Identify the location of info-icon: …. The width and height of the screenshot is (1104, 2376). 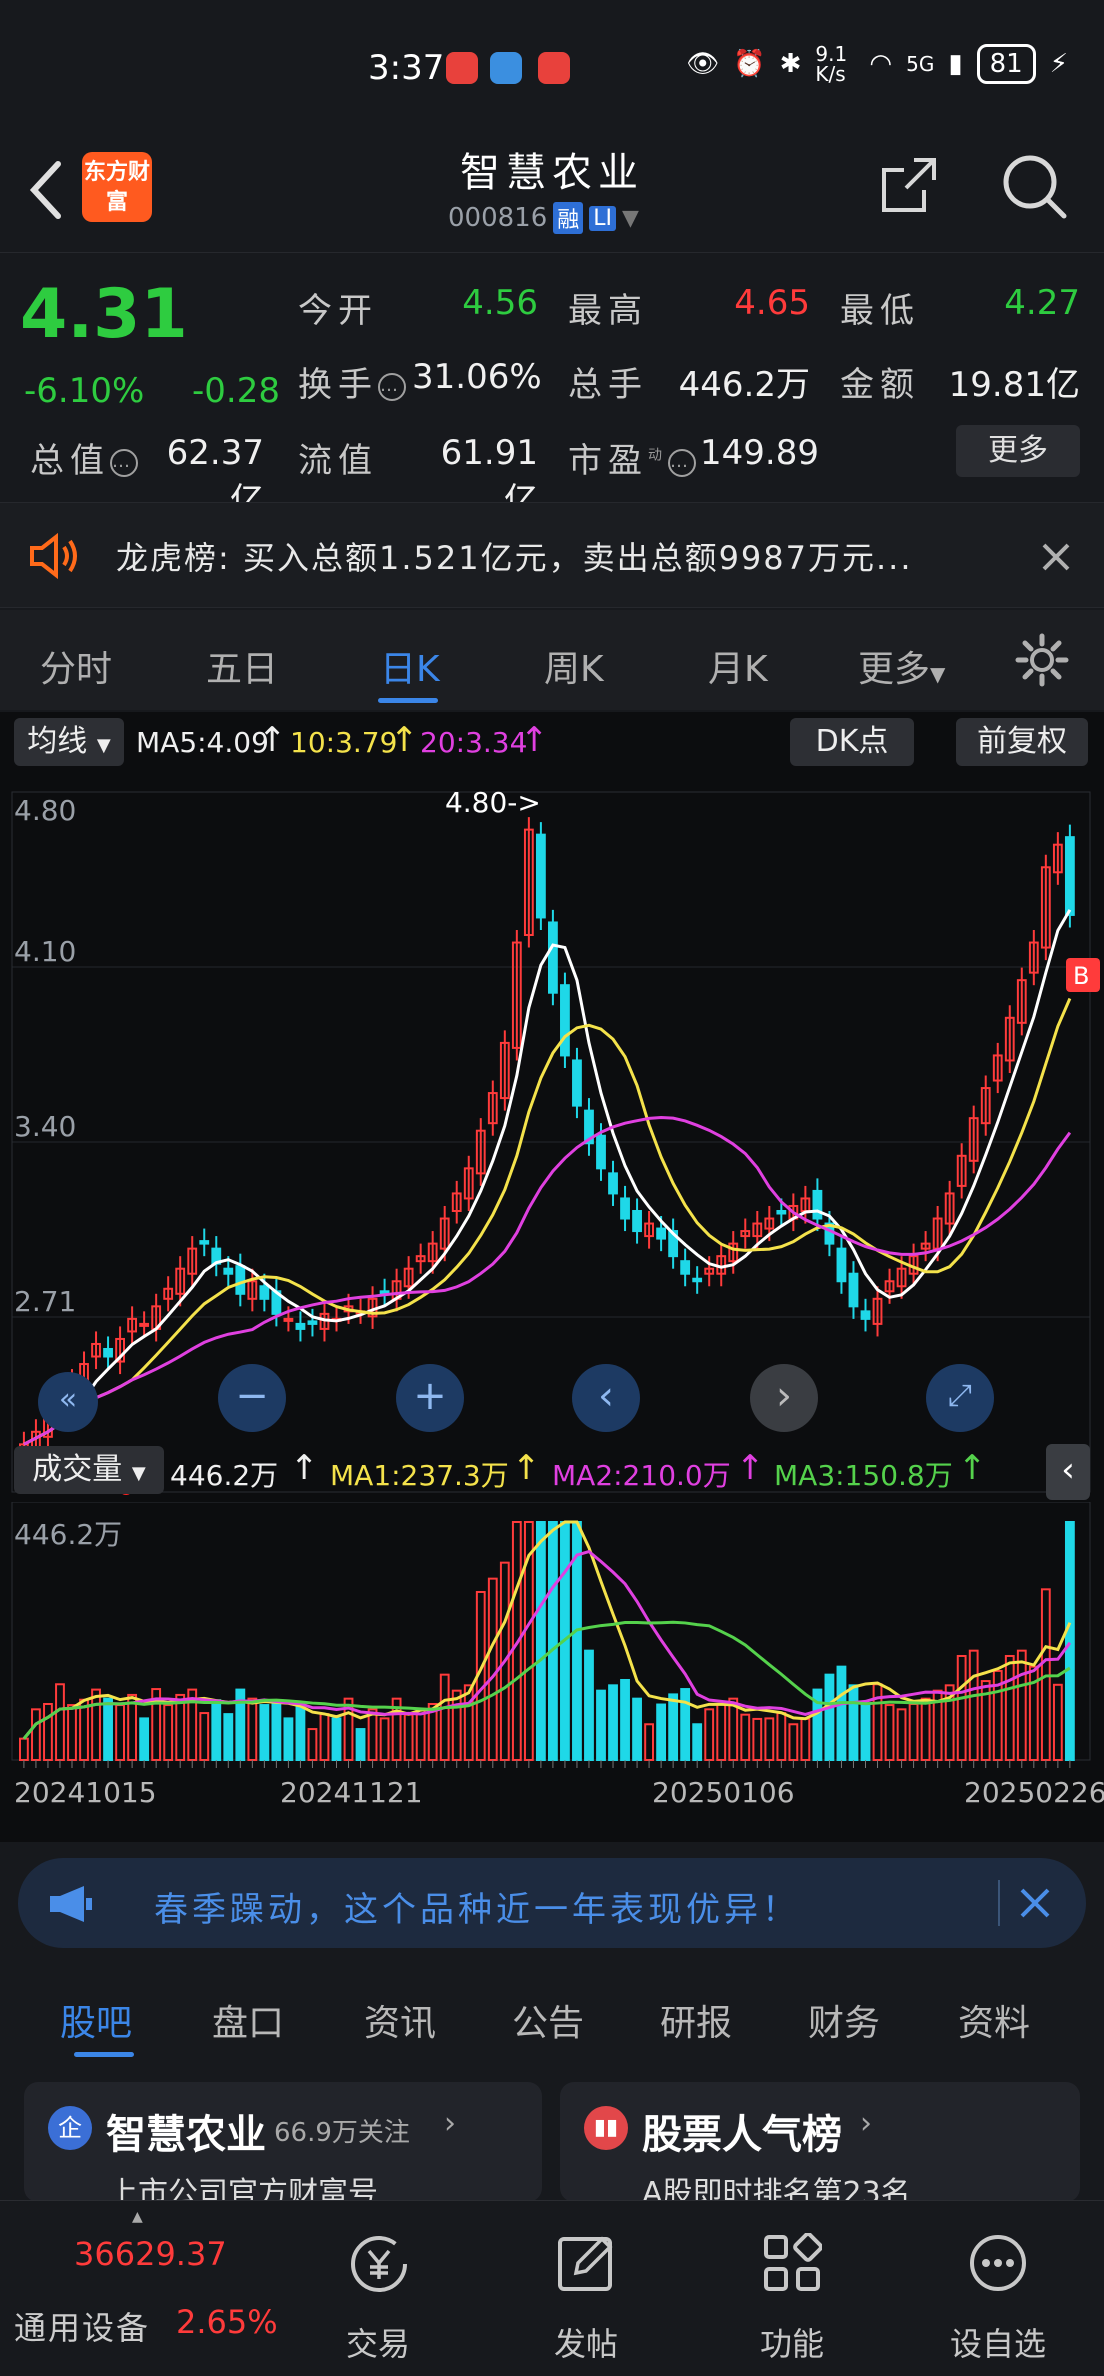
(682, 462).